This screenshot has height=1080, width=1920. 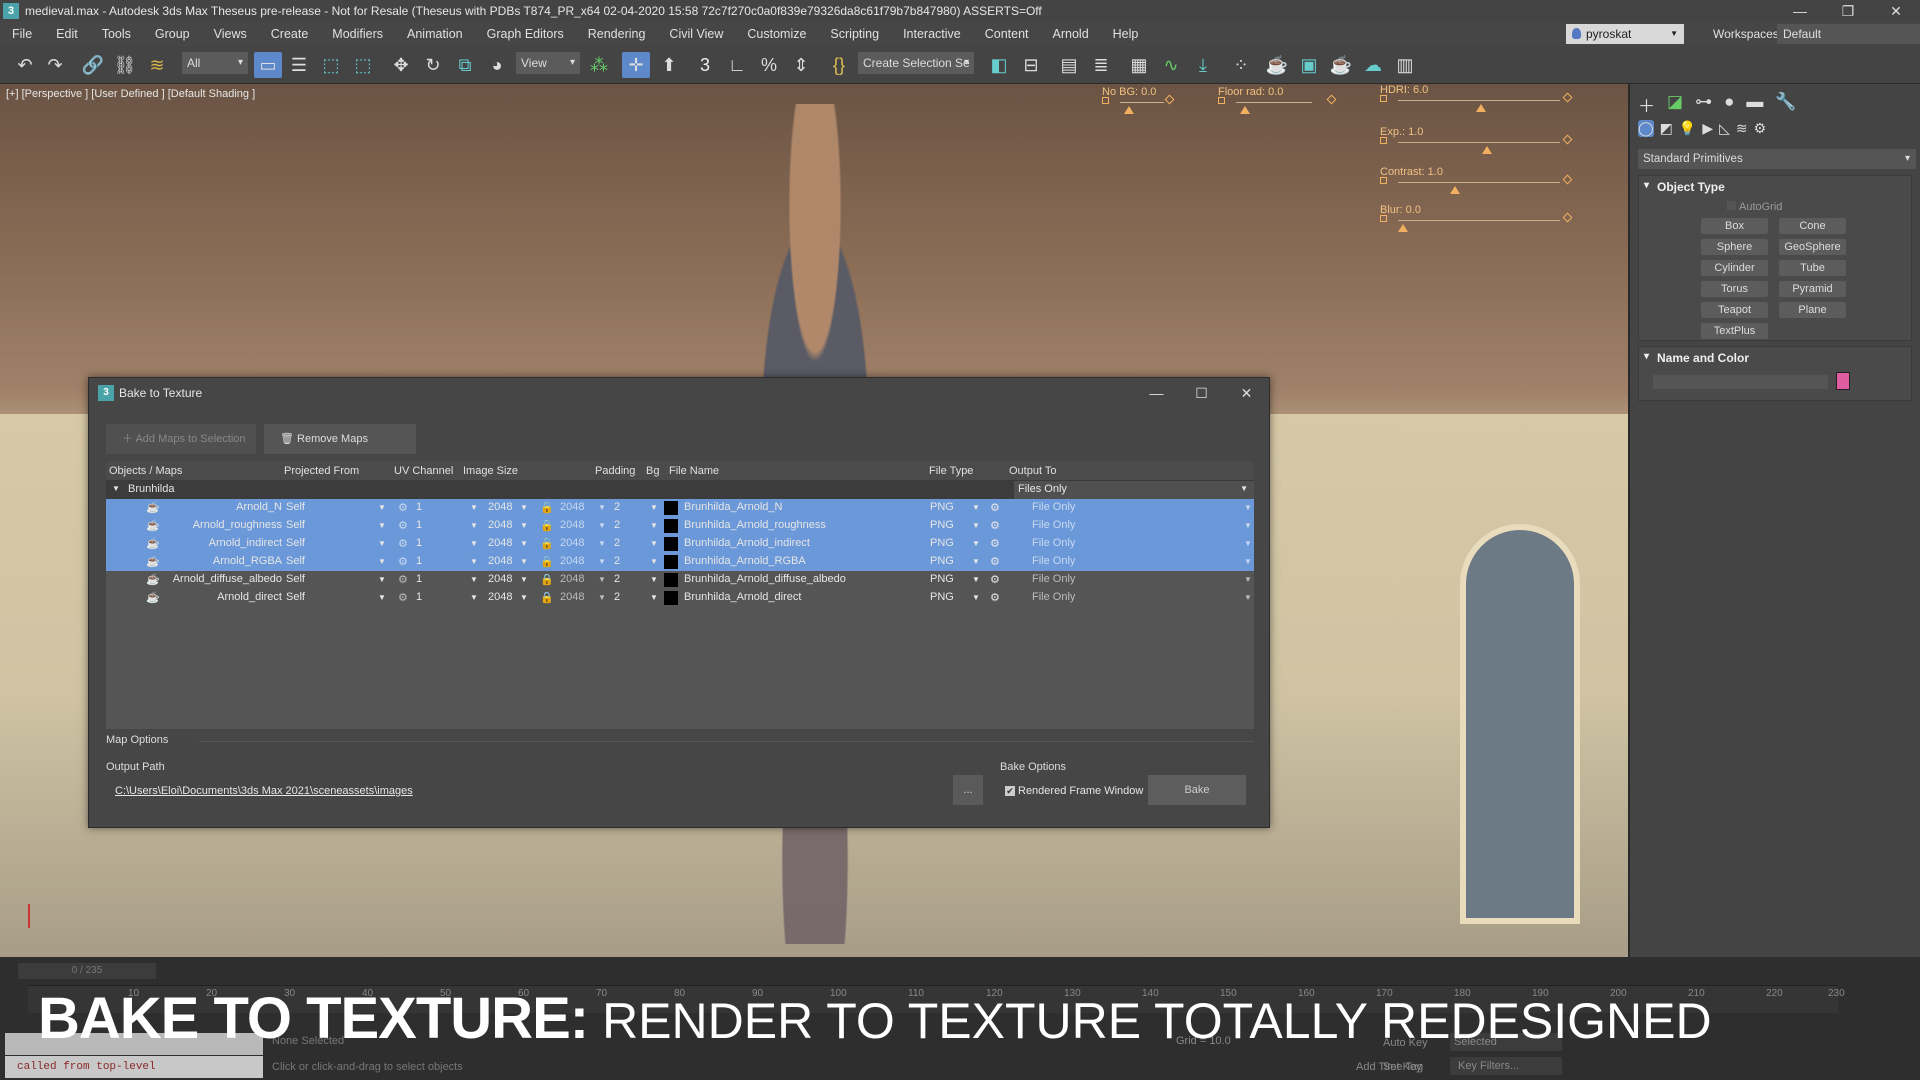 What do you see at coordinates (696, 34) in the screenshot?
I see `menu-civil-view: Civil View` at bounding box center [696, 34].